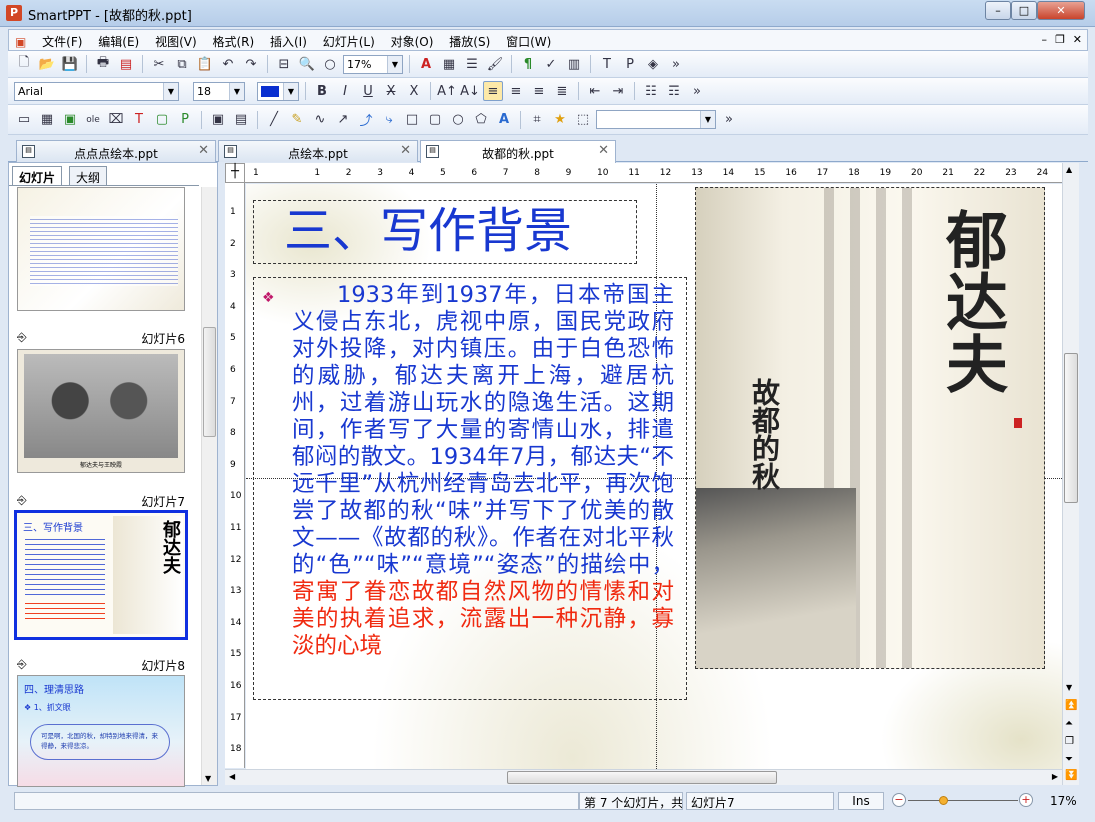 This screenshot has width=1095, height=822. Describe the element at coordinates (330, 64) in the screenshot. I see `zoom-out-icon: ○` at that location.